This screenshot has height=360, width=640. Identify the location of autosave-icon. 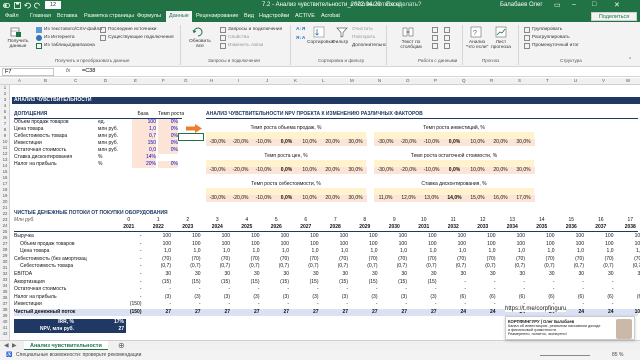
(6, 5).